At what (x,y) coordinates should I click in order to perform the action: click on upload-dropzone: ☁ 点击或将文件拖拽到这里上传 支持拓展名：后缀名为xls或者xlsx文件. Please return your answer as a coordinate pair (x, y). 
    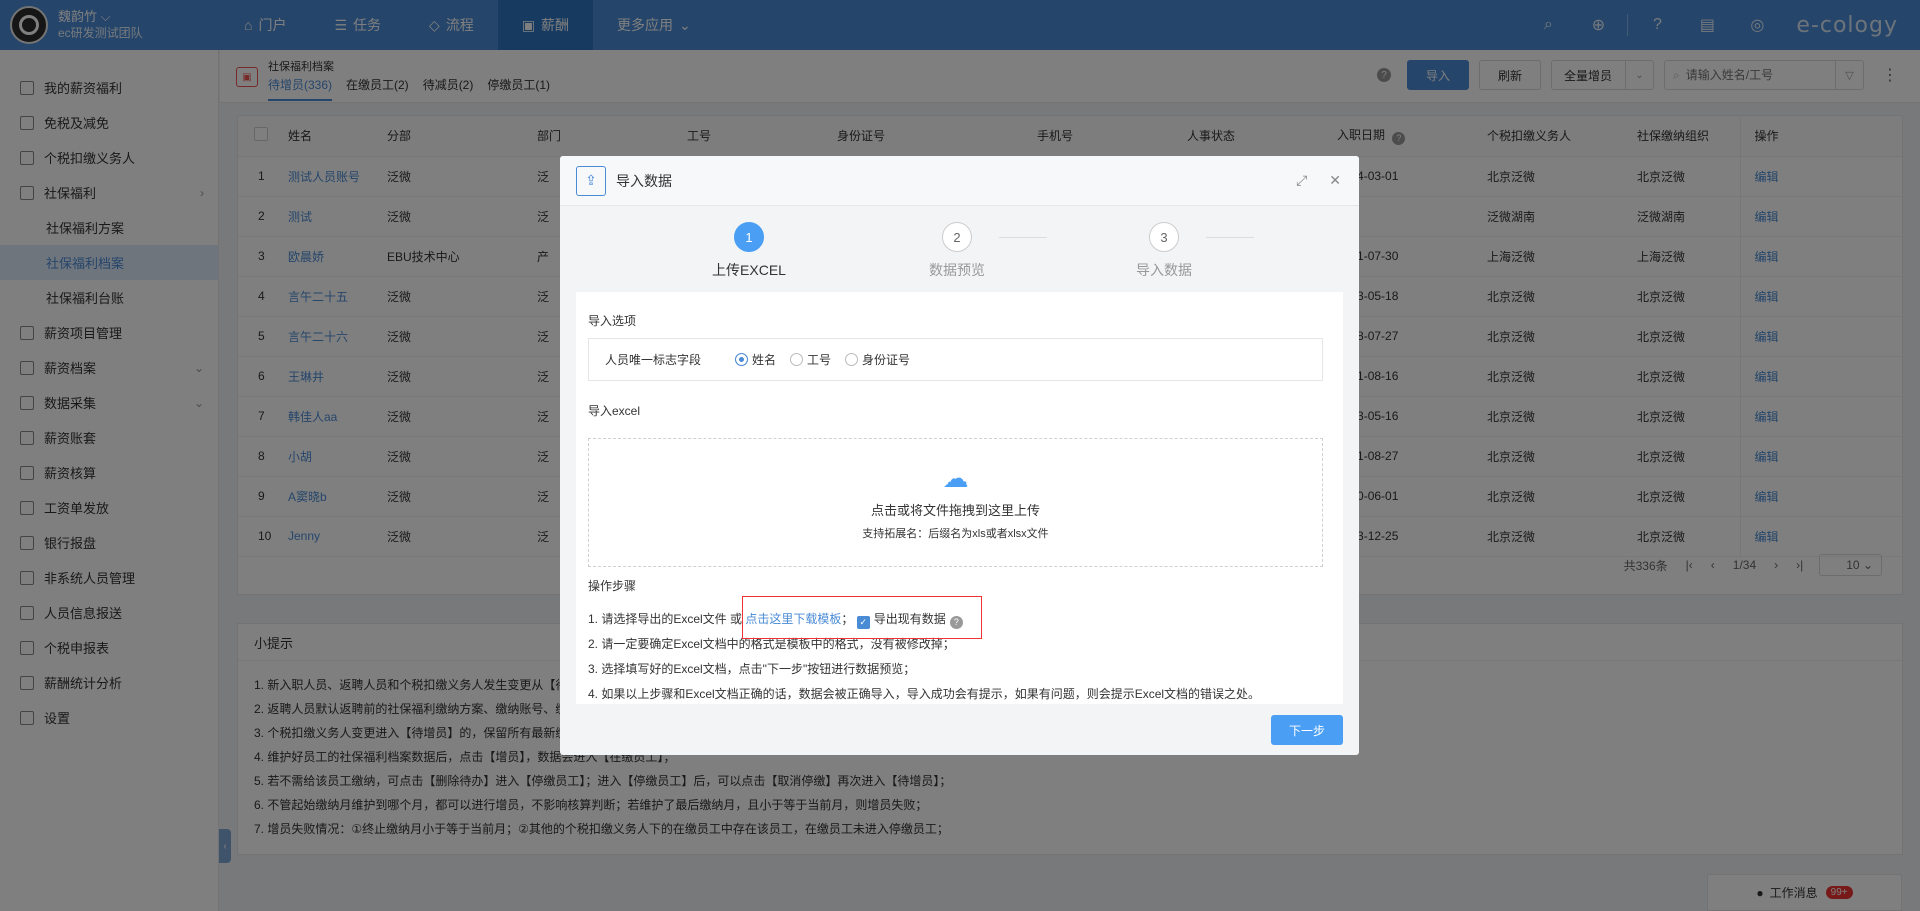
    Looking at the image, I should click on (955, 502).